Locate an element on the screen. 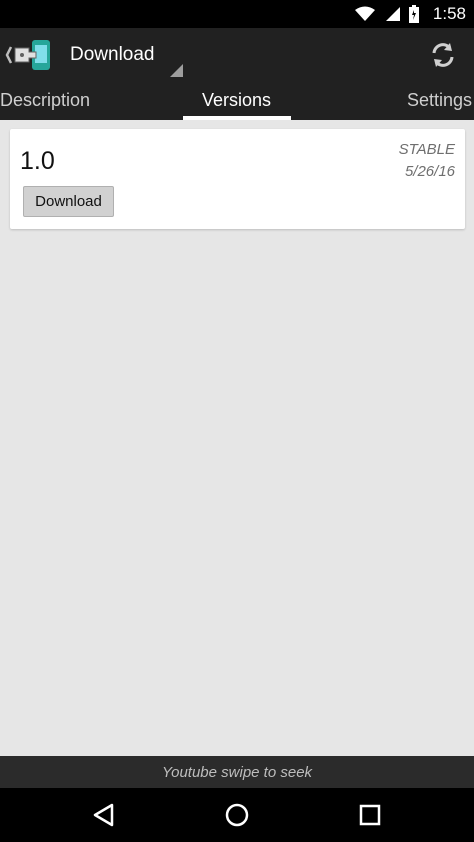 The height and width of the screenshot is (842, 474). signal-icon is located at coordinates (392, 14).